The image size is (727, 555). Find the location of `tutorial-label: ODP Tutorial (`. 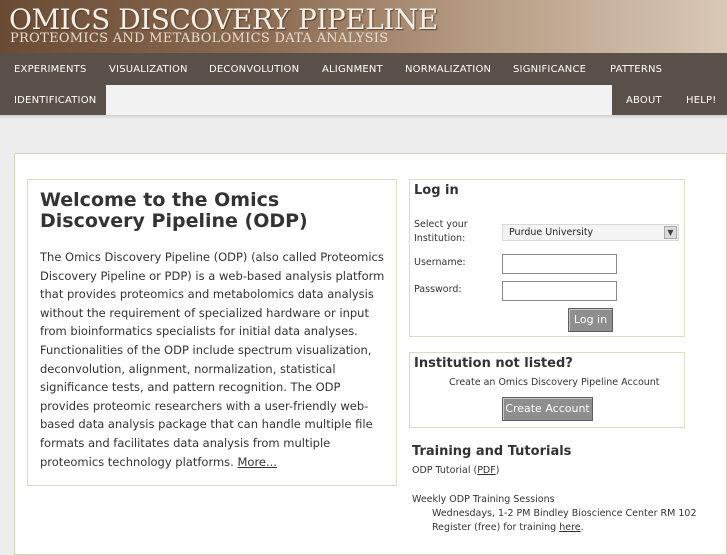

tutorial-label: ODP Tutorial ( is located at coordinates (445, 470).